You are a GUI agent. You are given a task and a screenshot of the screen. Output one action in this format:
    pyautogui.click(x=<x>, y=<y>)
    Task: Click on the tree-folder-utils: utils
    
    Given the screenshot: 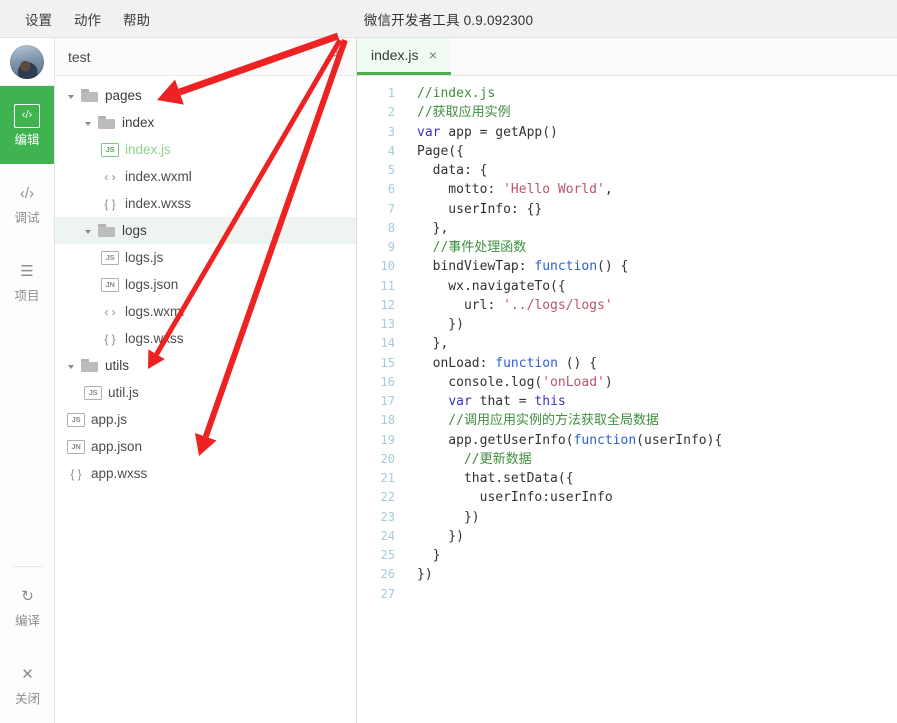 What is the action you would take?
    pyautogui.click(x=205, y=365)
    